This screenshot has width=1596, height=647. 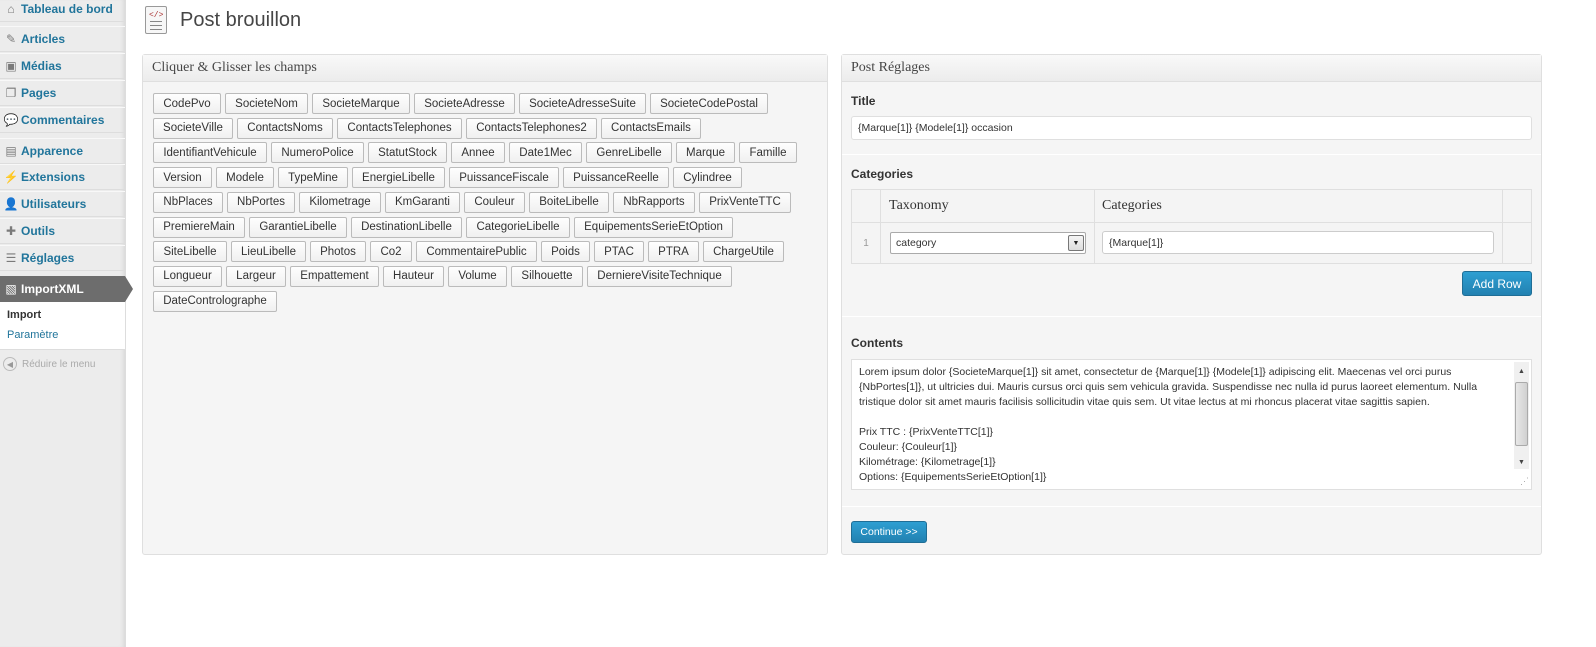 I want to click on field-tag: NumeroPolice, so click(x=317, y=153).